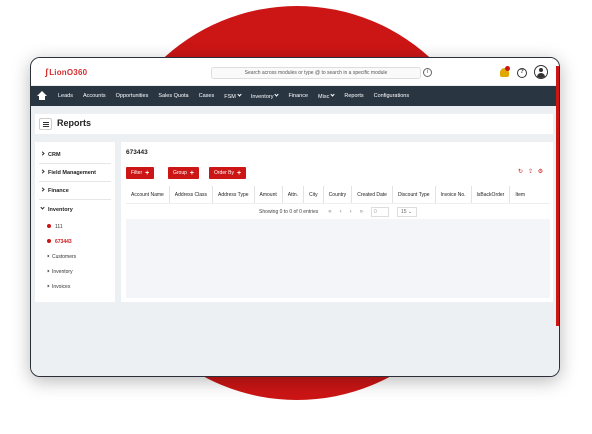 This screenshot has width=592, height=434. What do you see at coordinates (47, 72) in the screenshot?
I see `logo-mark-icon: ʃ` at bounding box center [47, 72].